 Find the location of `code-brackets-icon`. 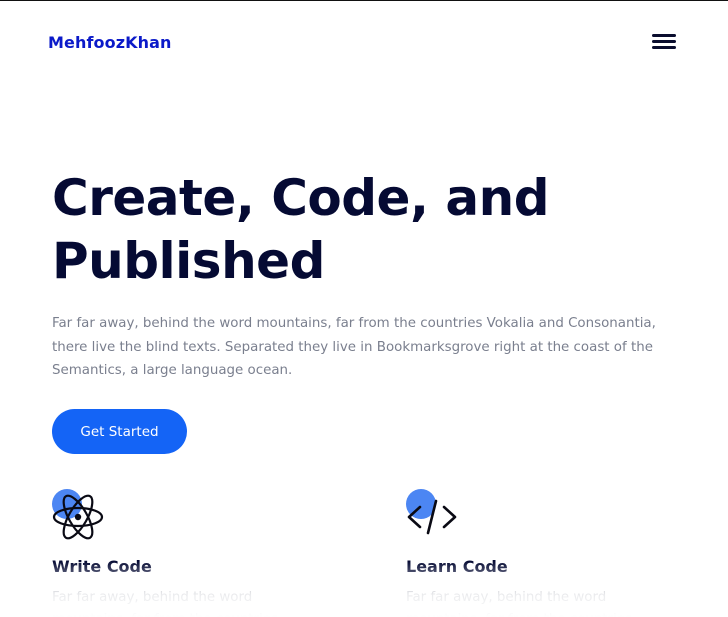

code-brackets-icon is located at coordinates (432, 515).